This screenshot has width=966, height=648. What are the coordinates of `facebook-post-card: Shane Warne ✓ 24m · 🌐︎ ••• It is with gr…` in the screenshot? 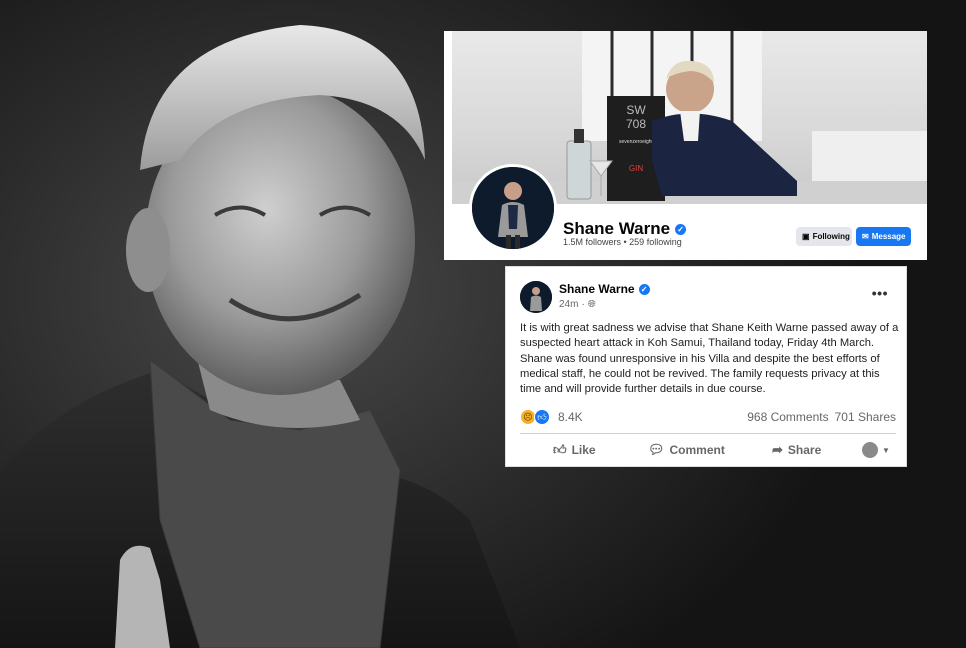 It's located at (706, 366).